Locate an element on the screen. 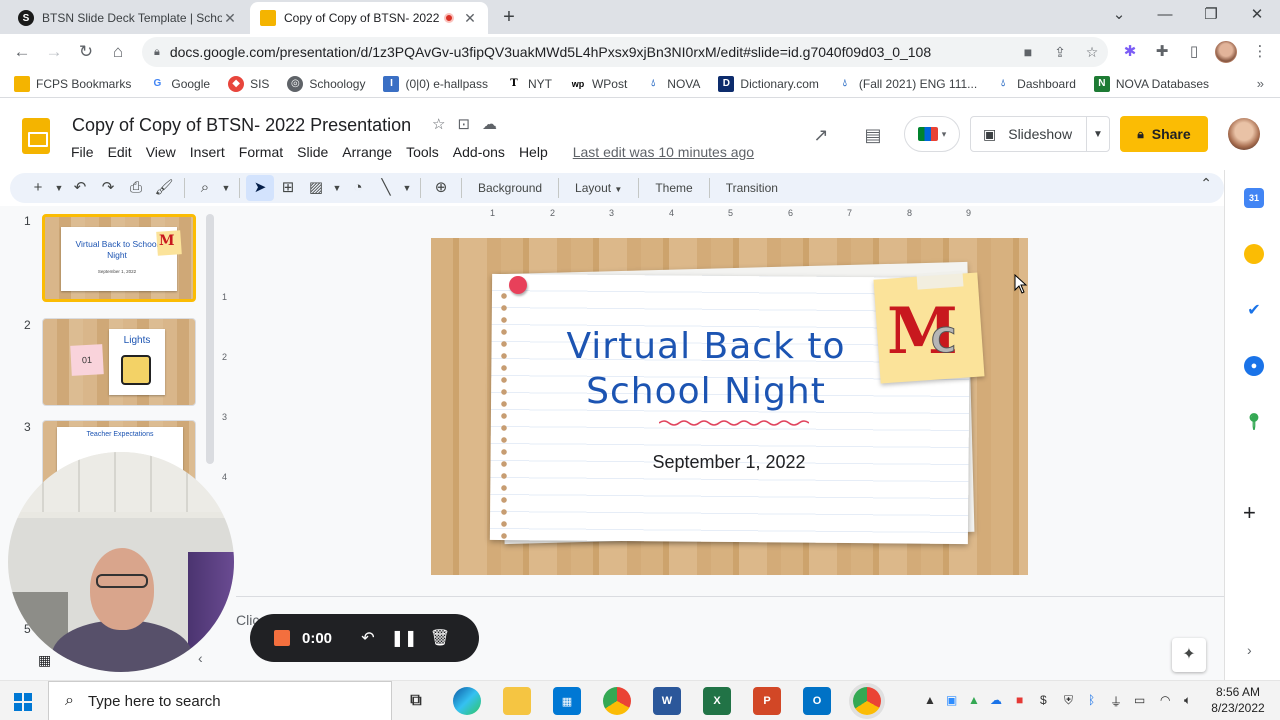  move-folder-icon: ⊡ is located at coordinates (463, 124).